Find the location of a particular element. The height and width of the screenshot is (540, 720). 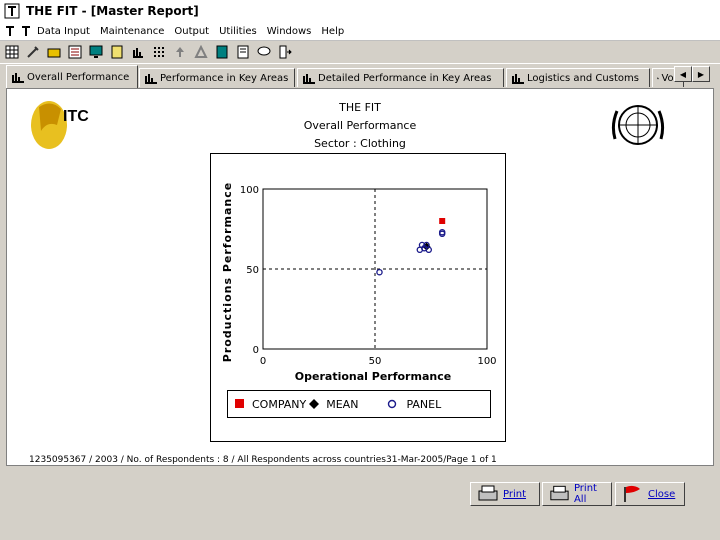

toolbar is located at coordinates (360, 52).